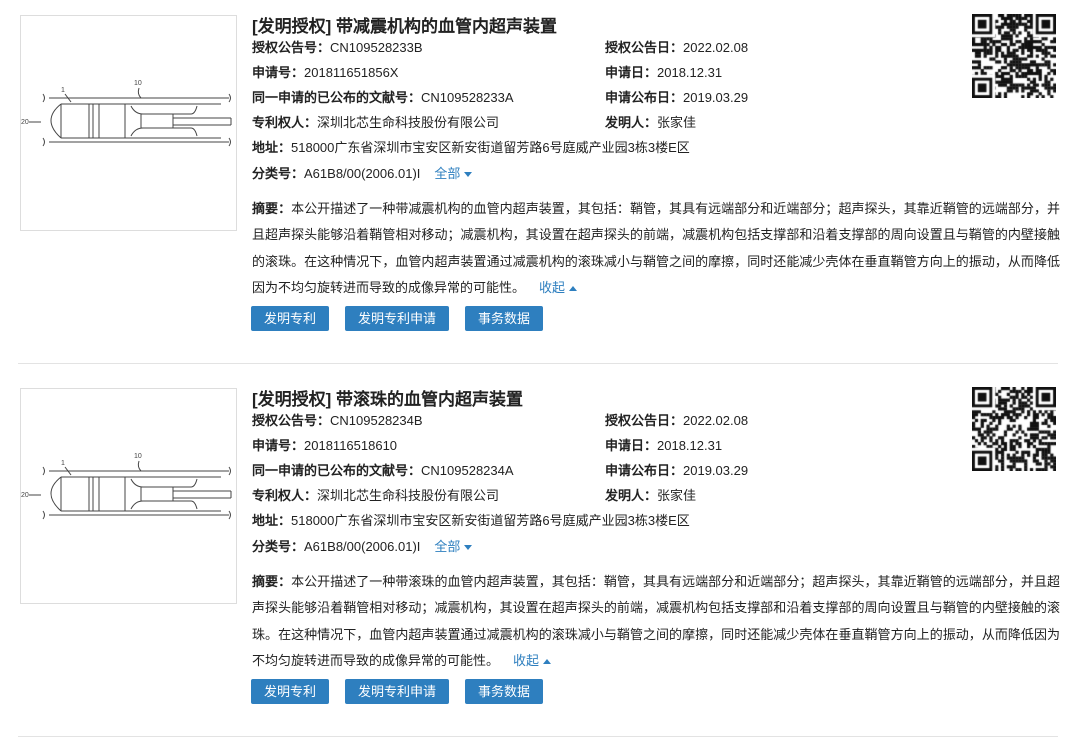 This screenshot has width=1080, height=746. What do you see at coordinates (404, 24) in the screenshot?
I see `patent-title: [发明授权] 带减震机构的血管内超声装置` at bounding box center [404, 24].